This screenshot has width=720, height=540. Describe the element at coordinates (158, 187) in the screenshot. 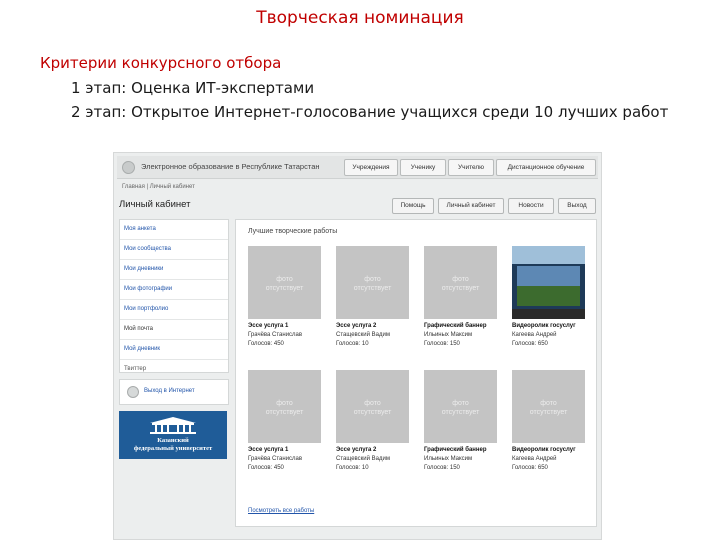

I see `breadcrumb: Главная | Личный кабинет` at that location.